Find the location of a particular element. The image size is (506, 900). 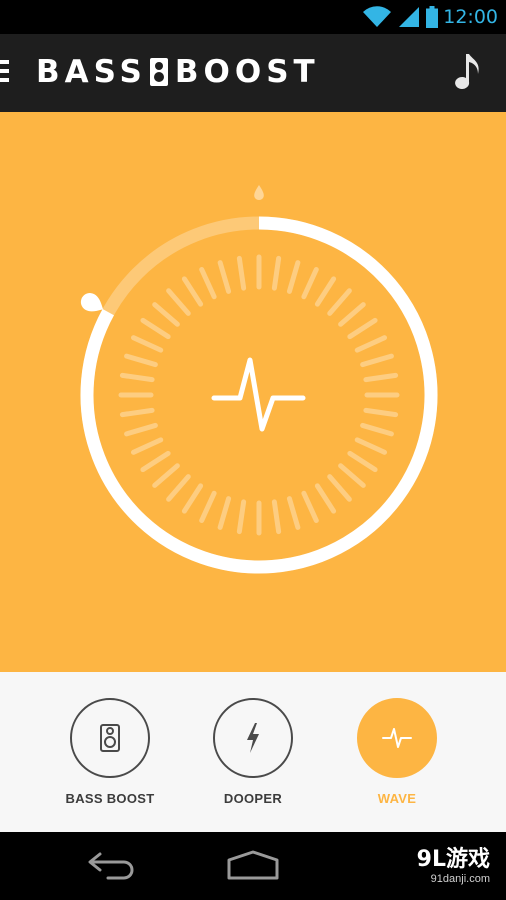

battery-icon is located at coordinates (432, 17).